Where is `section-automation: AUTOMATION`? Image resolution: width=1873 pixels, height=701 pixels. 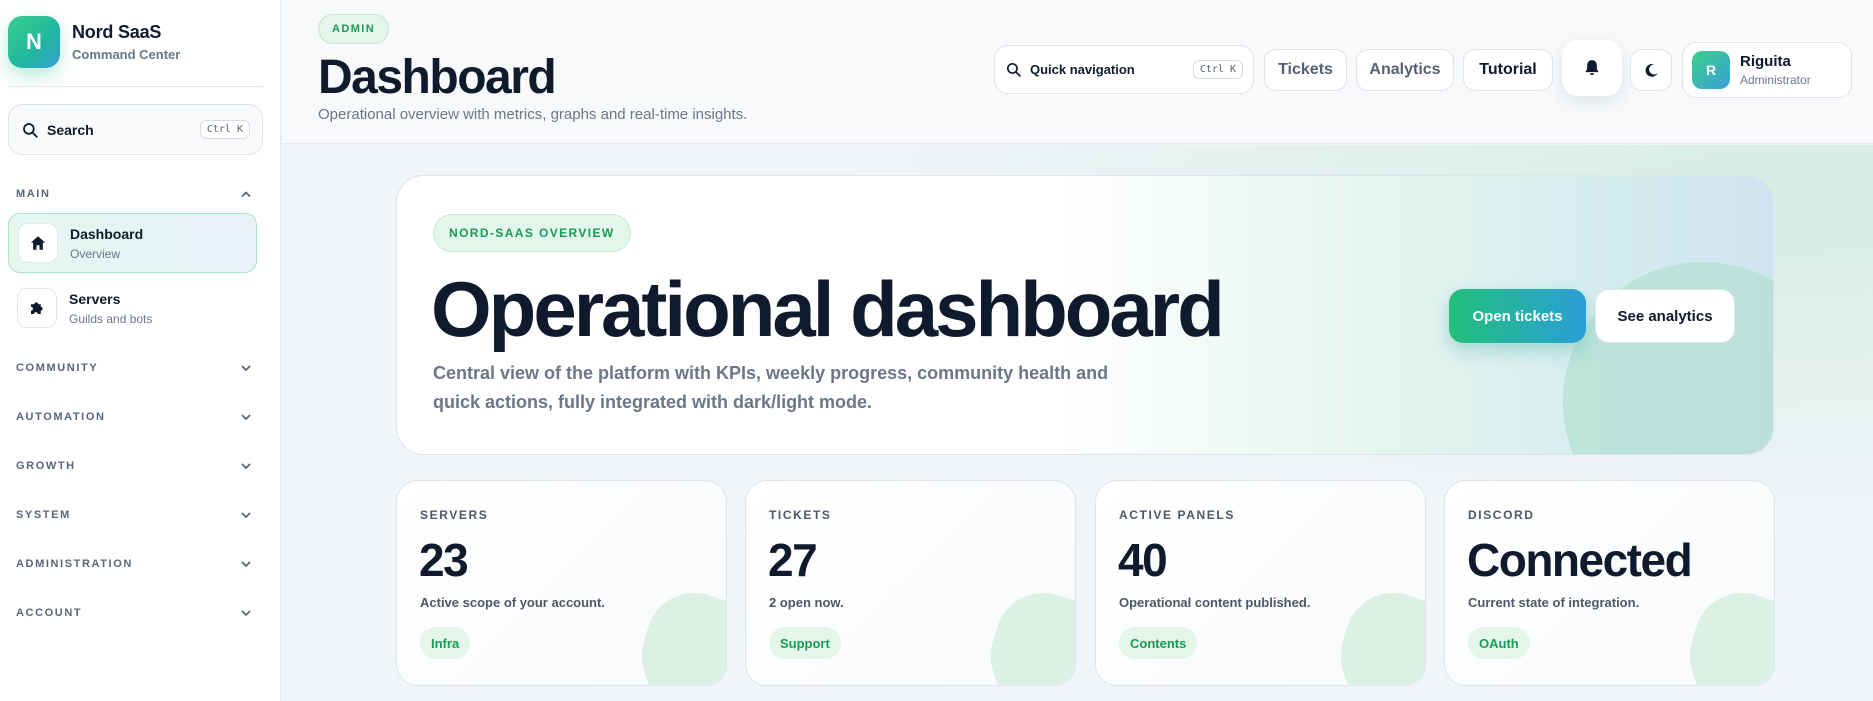
section-automation: AUTOMATION is located at coordinates (134, 417).